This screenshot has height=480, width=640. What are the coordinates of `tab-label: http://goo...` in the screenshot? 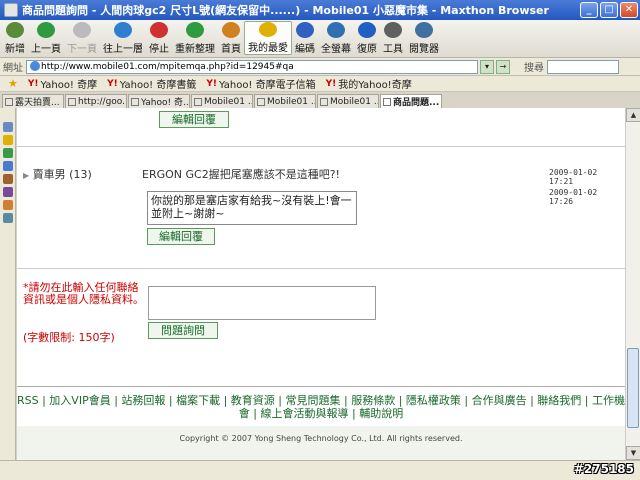 It's located at (102, 101).